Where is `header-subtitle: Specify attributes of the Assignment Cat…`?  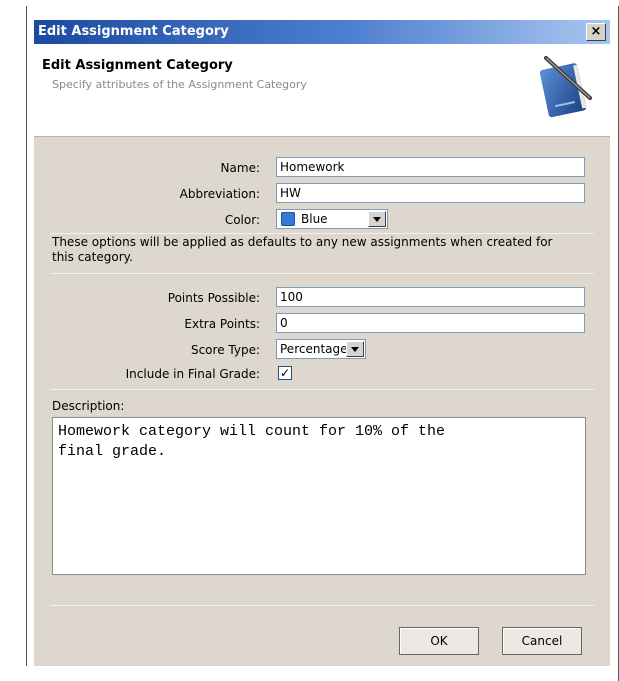 header-subtitle: Specify attributes of the Assignment Cat… is located at coordinates (179, 84).